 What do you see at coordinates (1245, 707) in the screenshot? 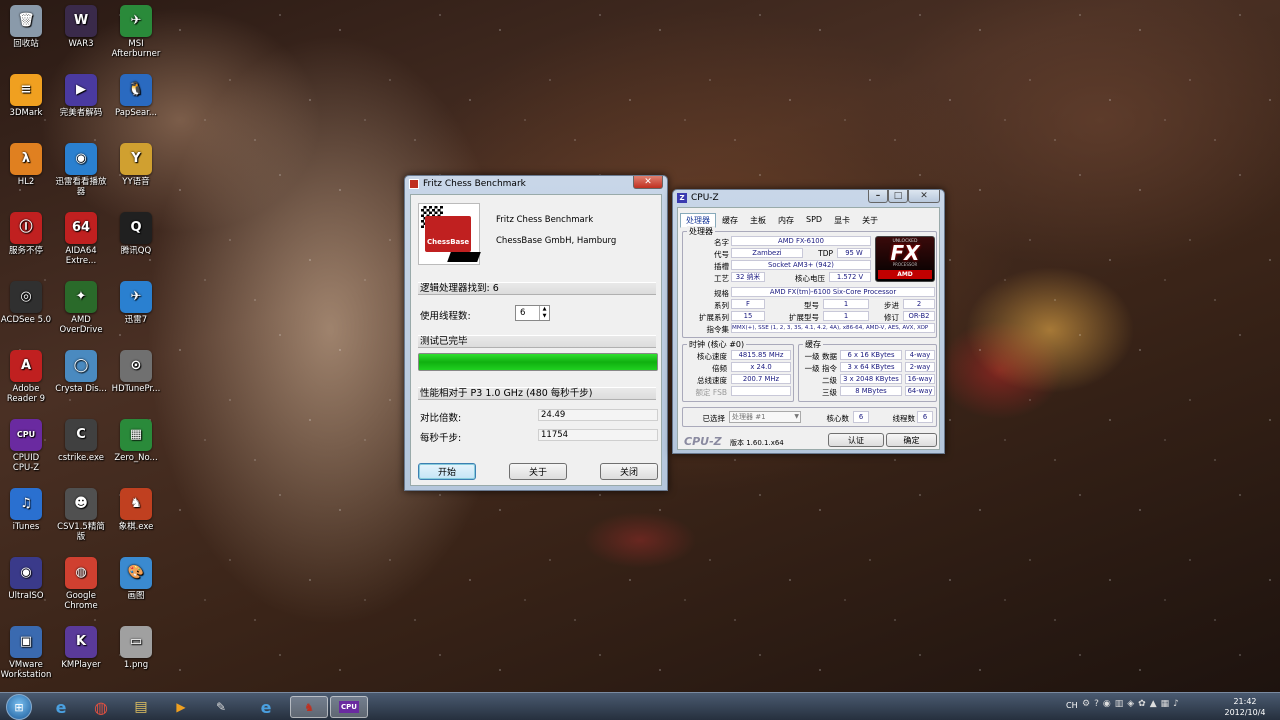
I see `clock: 21:42 2012/10/4` at bounding box center [1245, 707].